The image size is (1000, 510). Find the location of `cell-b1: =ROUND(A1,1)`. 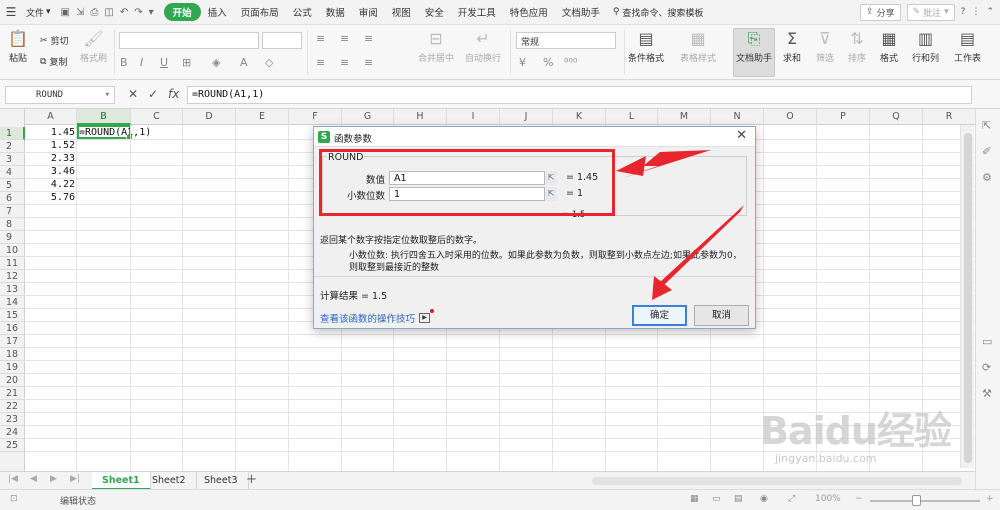

cell-b1: =ROUND(A1,1) is located at coordinates (115, 132).